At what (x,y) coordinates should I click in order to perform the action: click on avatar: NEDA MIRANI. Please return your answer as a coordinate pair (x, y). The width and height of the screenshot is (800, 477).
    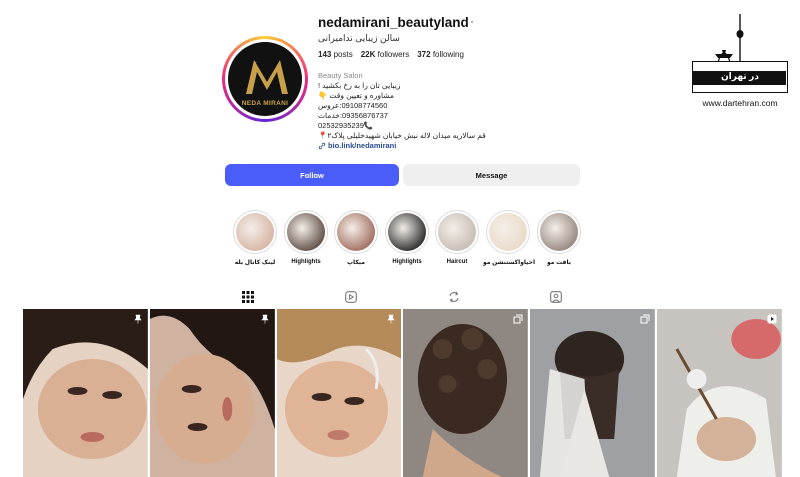
    Looking at the image, I should click on (265, 79).